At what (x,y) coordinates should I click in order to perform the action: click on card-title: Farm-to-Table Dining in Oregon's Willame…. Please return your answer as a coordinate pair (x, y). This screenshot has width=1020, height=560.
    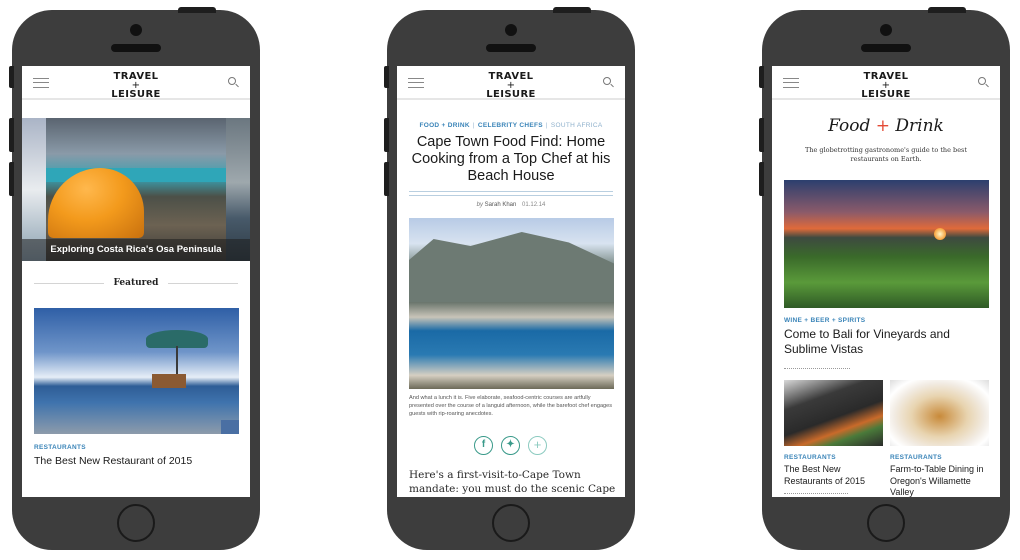
    Looking at the image, I should click on (942, 480).